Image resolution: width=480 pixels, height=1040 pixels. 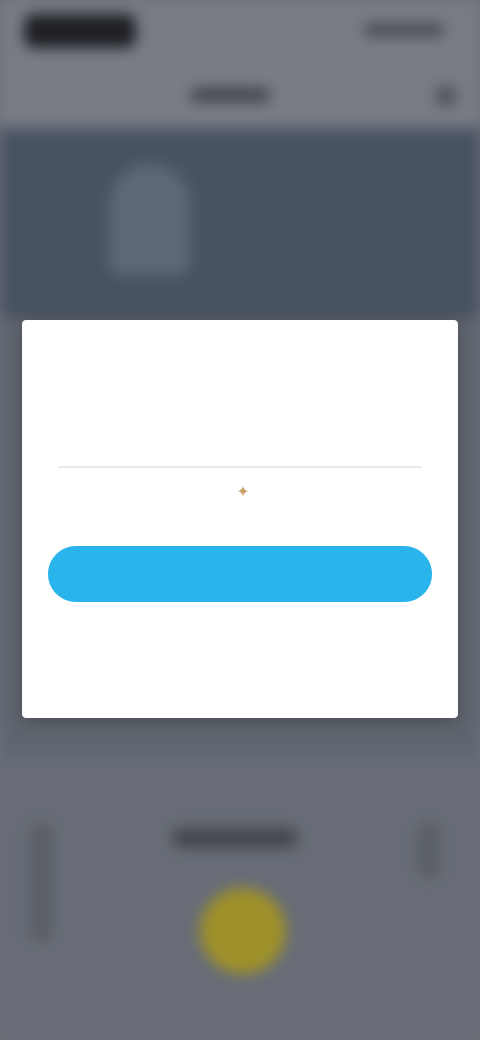 What do you see at coordinates (240, 467) in the screenshot?
I see `dialog-divider` at bounding box center [240, 467].